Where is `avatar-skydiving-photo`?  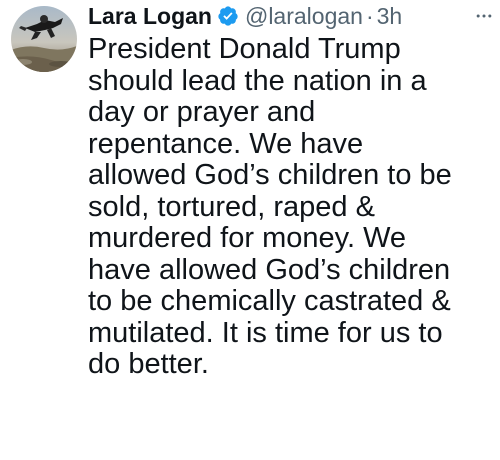 avatar-skydiving-photo is located at coordinates (44, 39).